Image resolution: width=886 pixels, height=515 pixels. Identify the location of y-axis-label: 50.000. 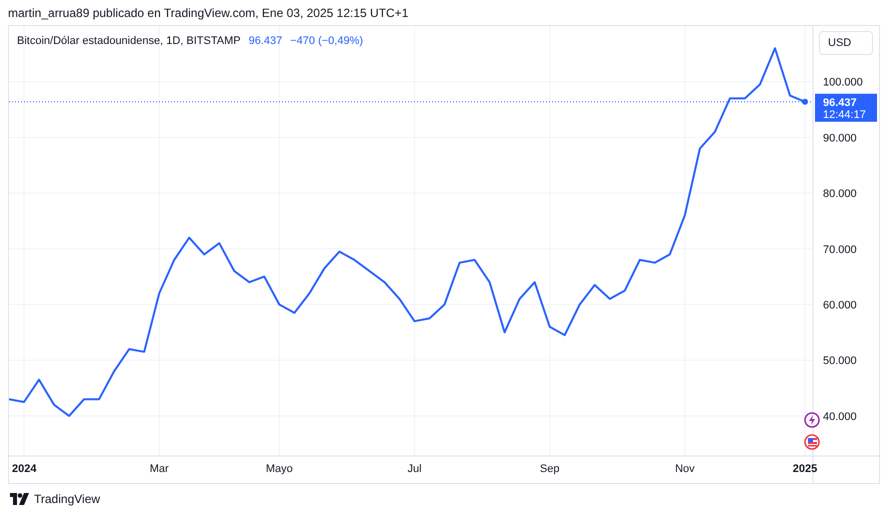
(840, 361).